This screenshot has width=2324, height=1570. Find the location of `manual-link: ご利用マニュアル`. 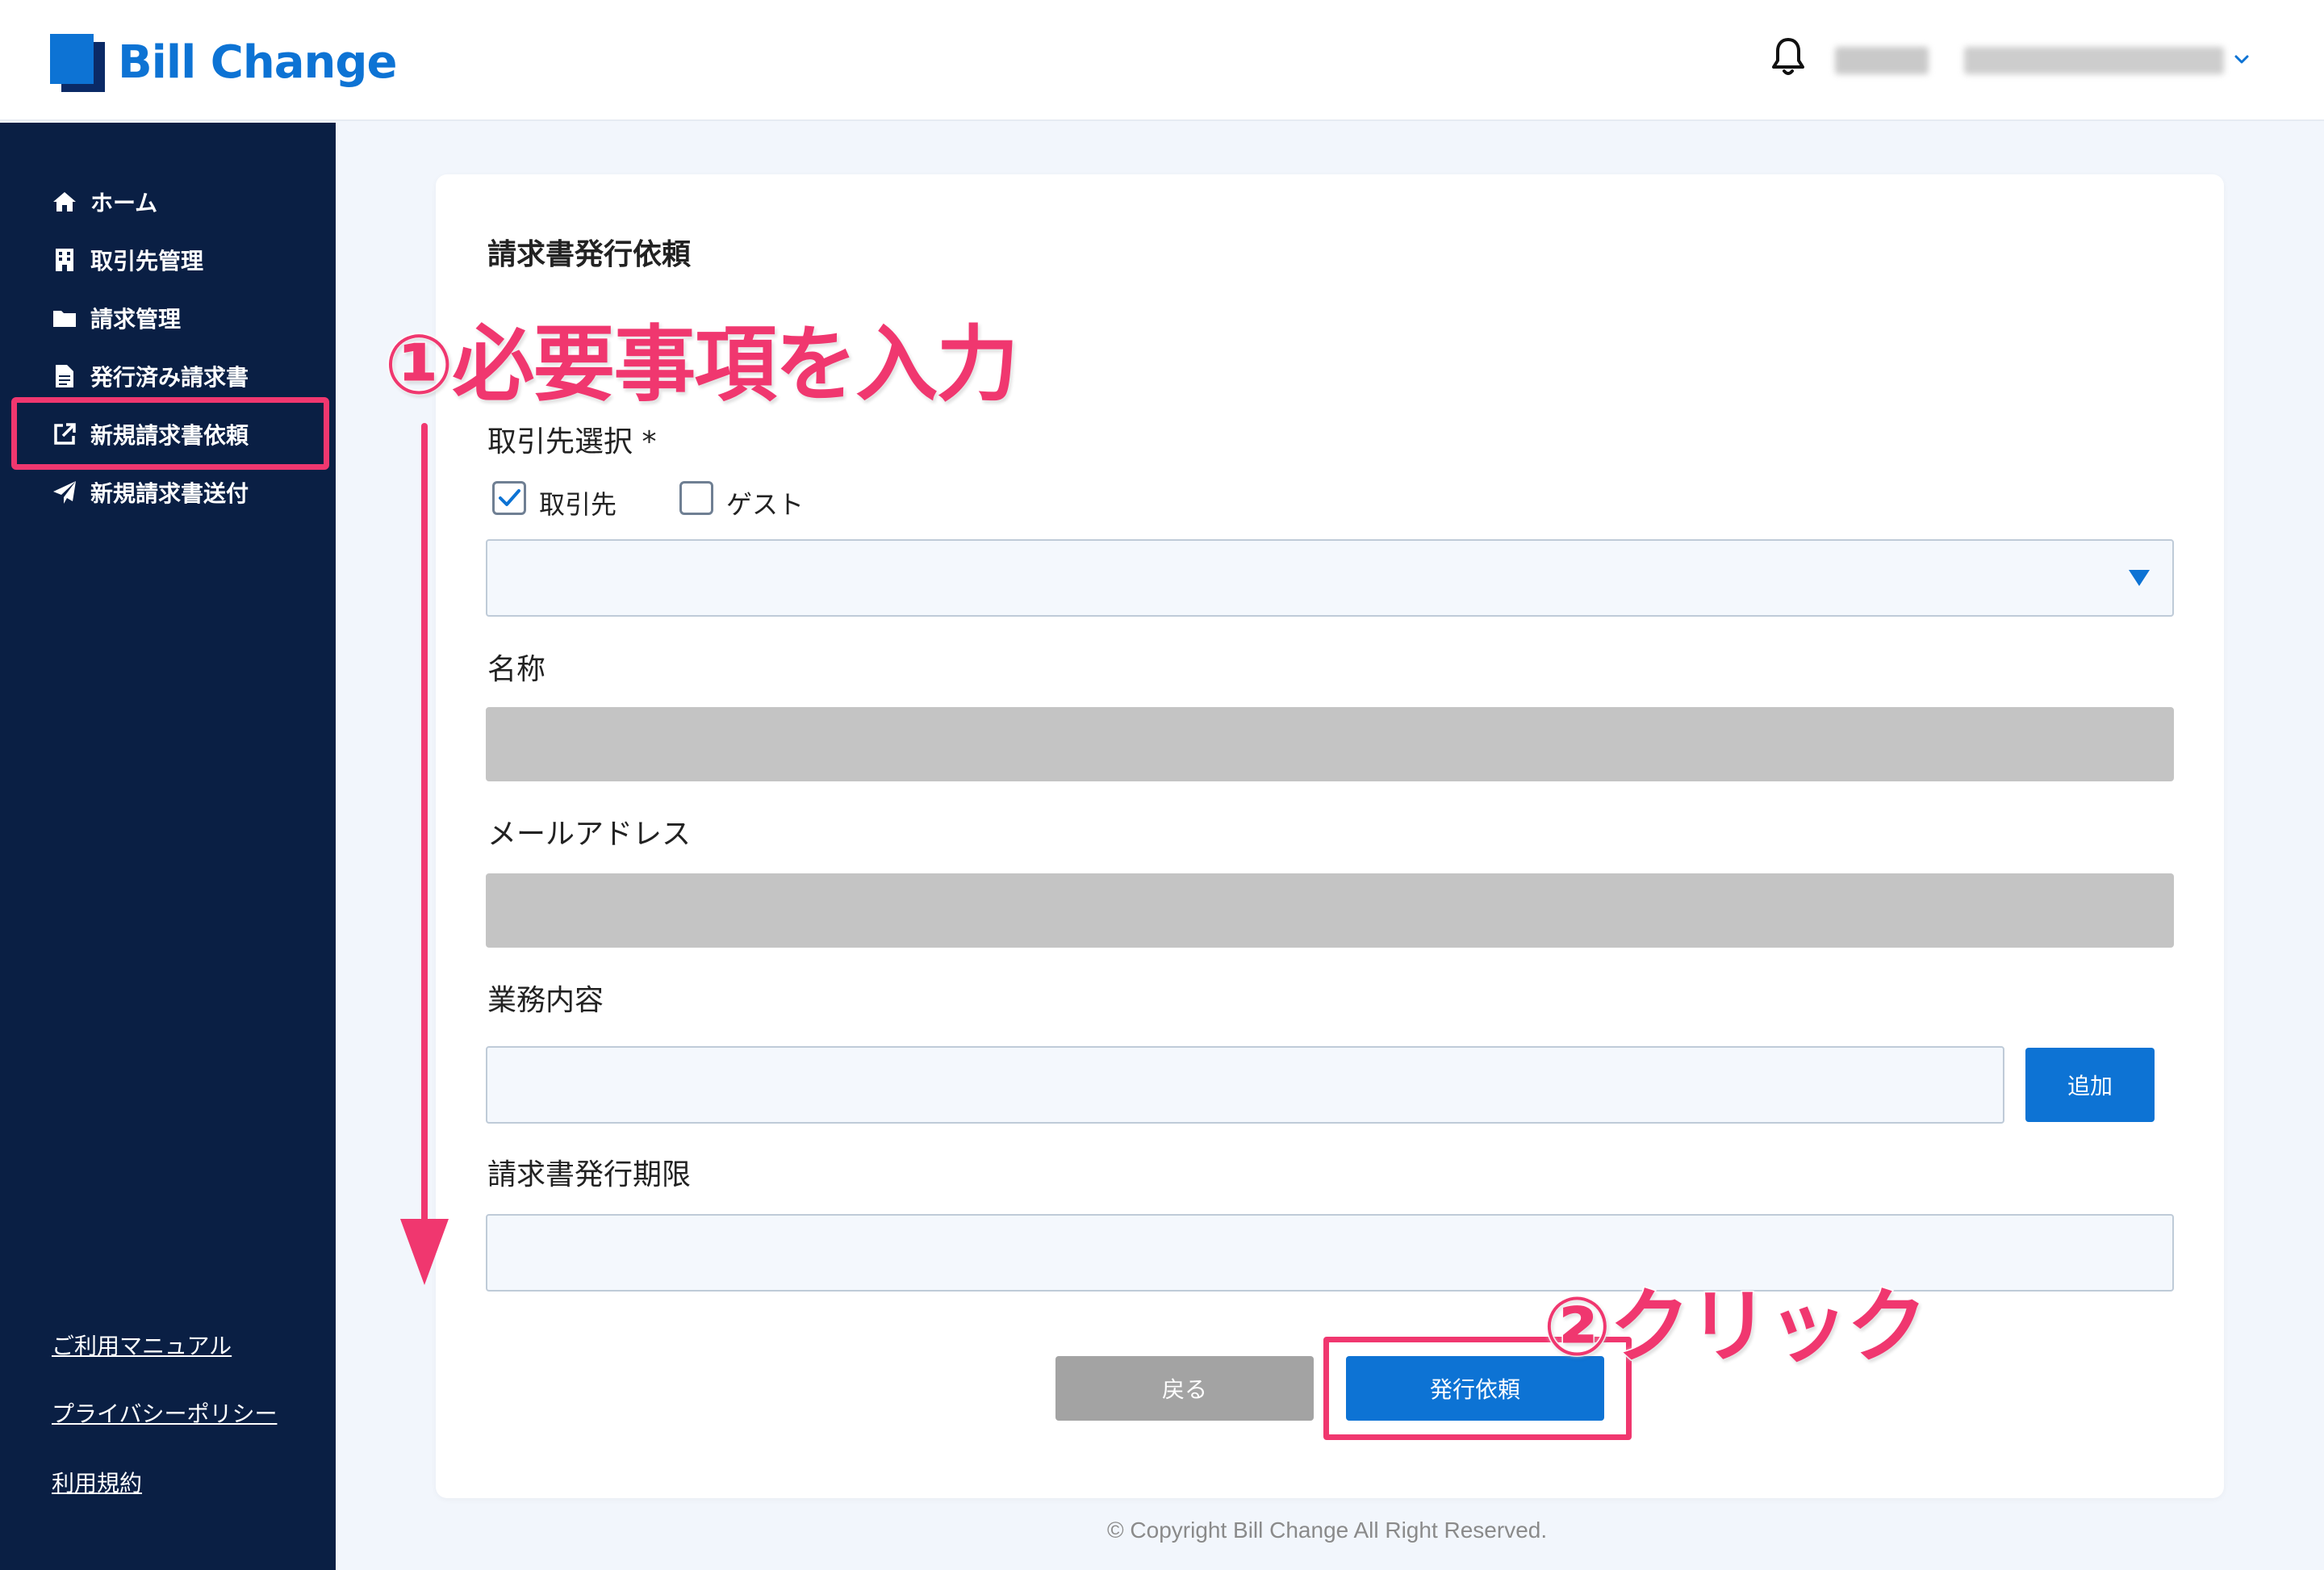

manual-link: ご利用マニュアル is located at coordinates (142, 1345).